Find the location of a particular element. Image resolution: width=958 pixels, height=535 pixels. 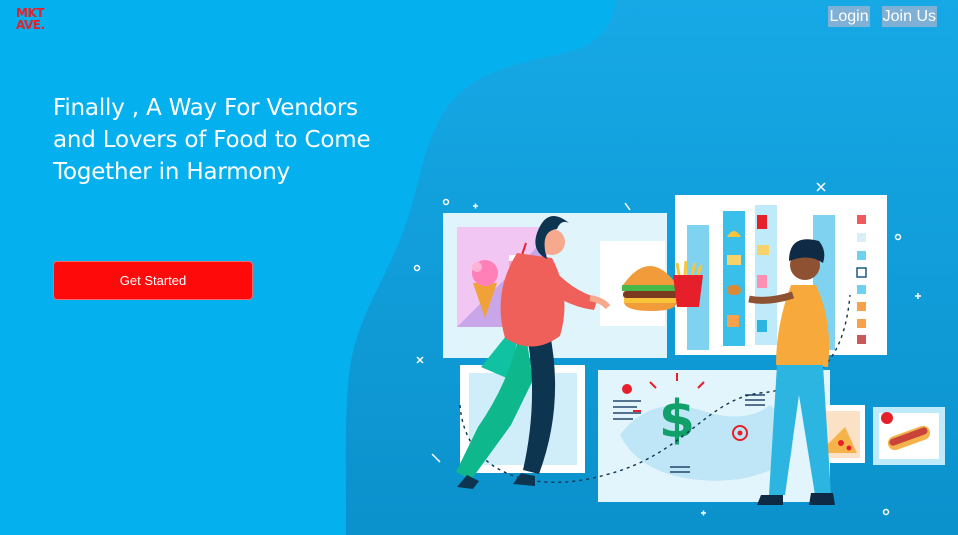

login-link: Login is located at coordinates (849, 16).